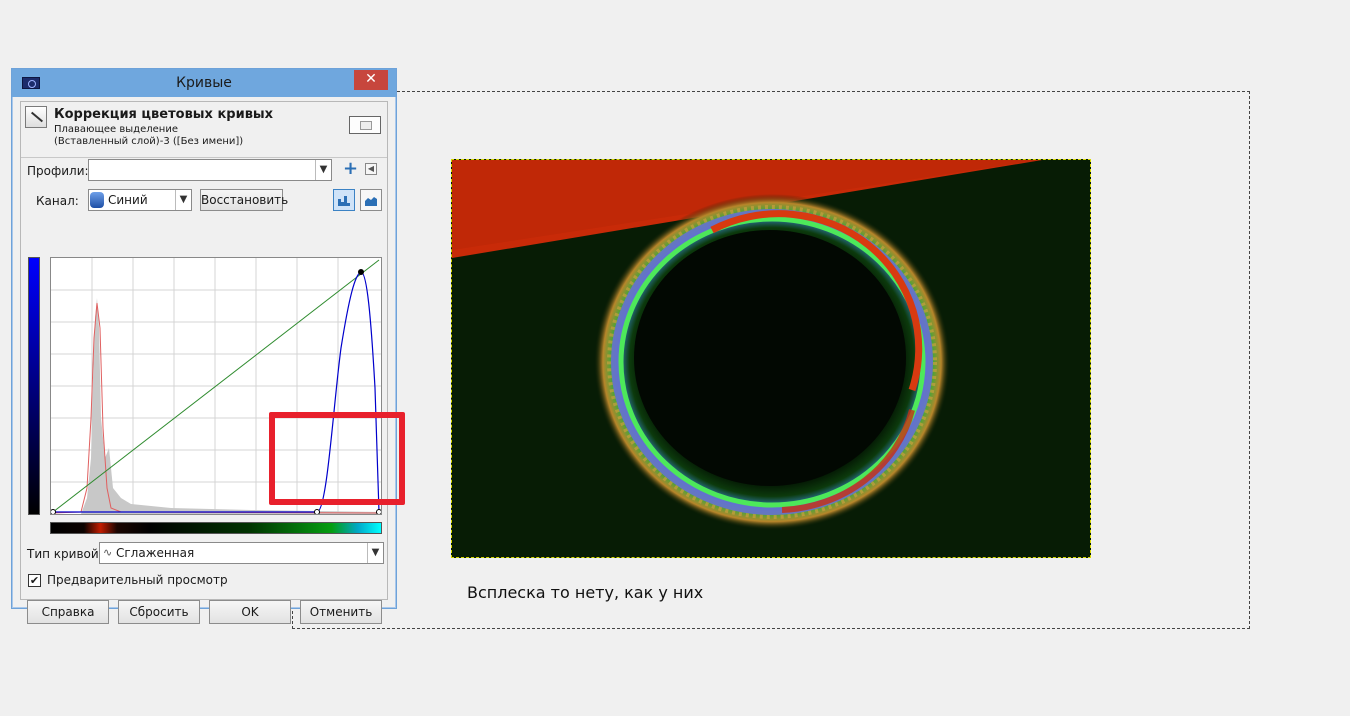 This screenshot has height=716, width=1350. Describe the element at coordinates (58, 171) in the screenshot. I see `profiles-label: Профили:` at that location.